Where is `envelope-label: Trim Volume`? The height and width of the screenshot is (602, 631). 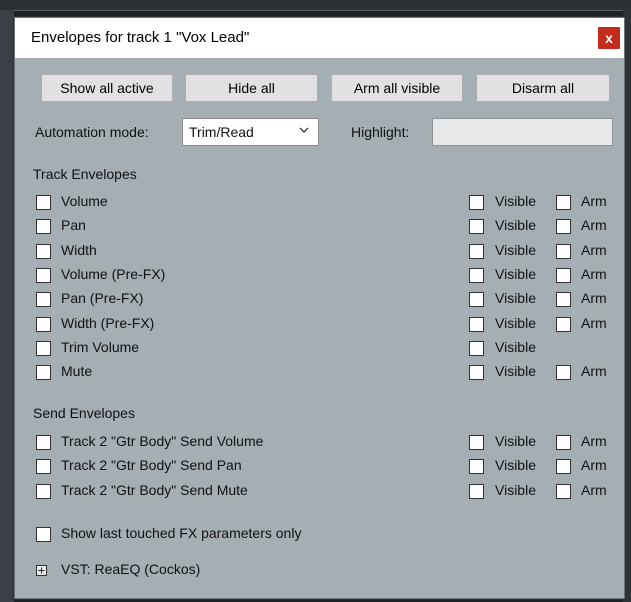
envelope-label: Trim Volume is located at coordinates (100, 346).